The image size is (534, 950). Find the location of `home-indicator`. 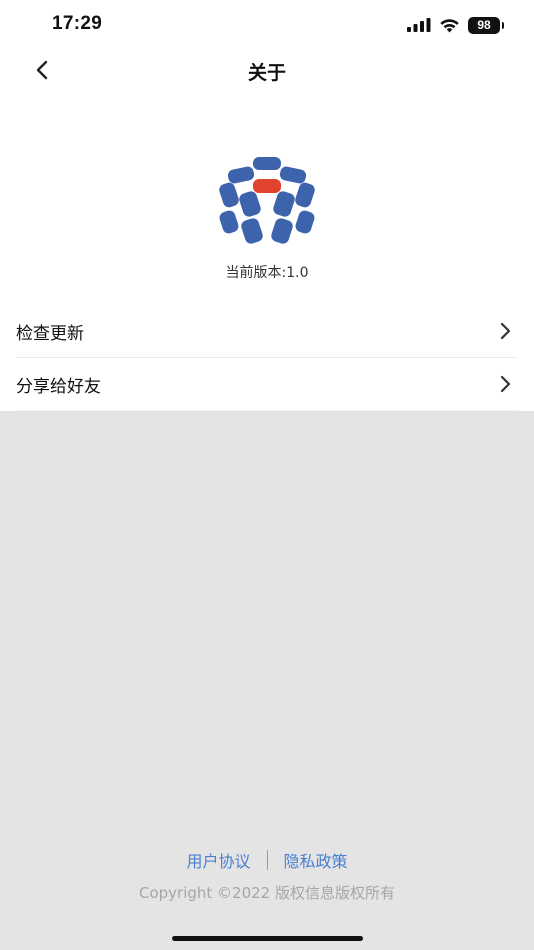

home-indicator is located at coordinates (267, 938).